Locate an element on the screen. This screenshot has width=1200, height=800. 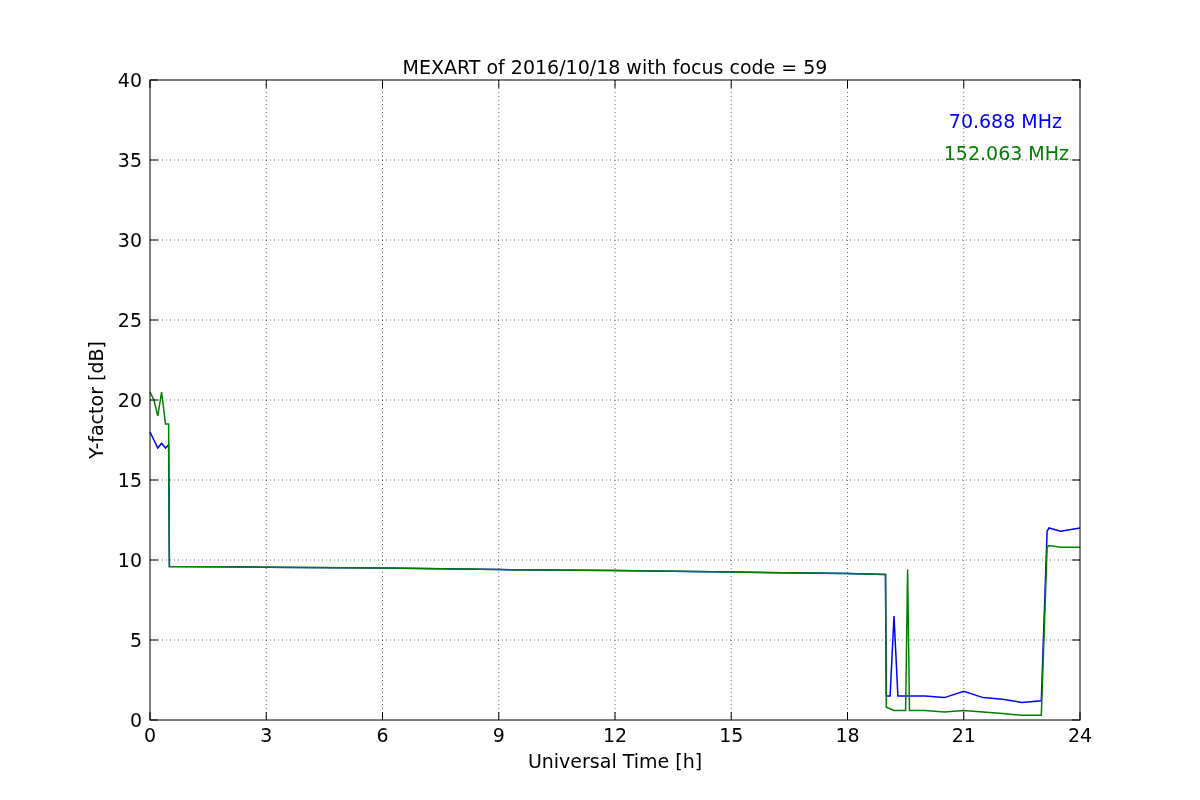
chart-title: MEXART of 2016/10/18 with focus code = 59 is located at coordinates (615, 67).